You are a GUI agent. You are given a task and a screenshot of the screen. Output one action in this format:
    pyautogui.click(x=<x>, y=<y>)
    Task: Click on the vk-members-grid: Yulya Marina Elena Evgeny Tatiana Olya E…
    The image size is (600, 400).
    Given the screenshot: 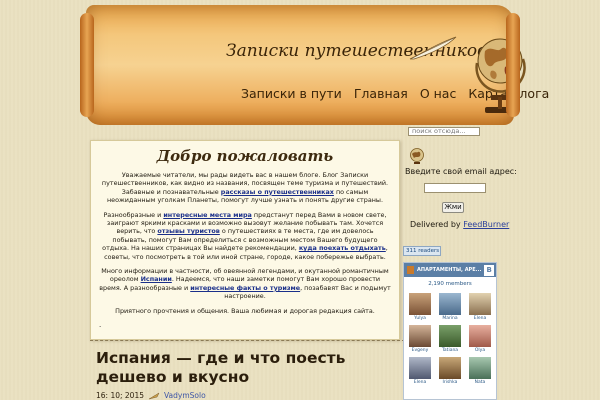 What is the action you would take?
    pyautogui.click(x=450, y=339)
    